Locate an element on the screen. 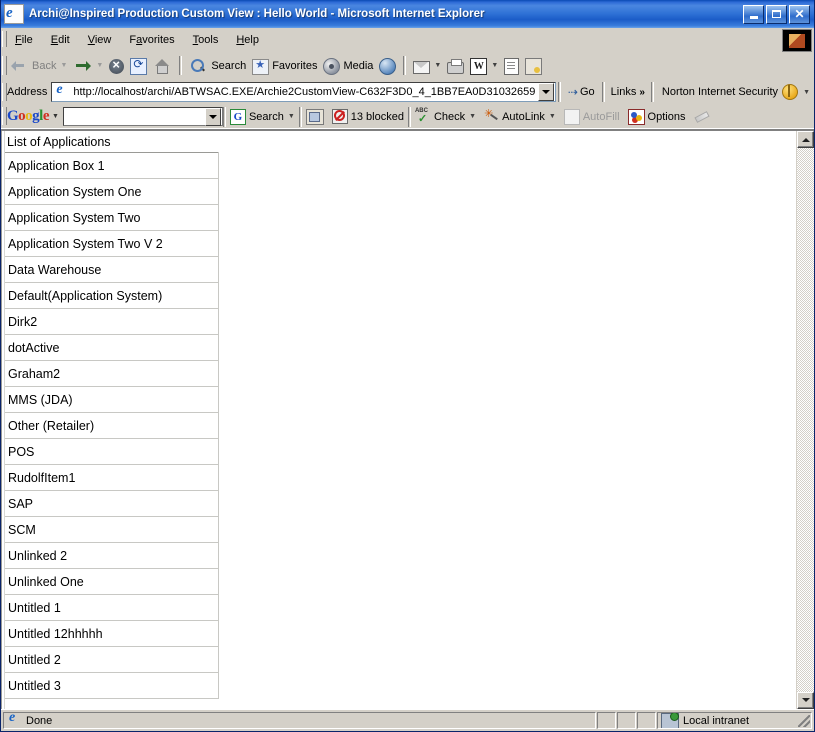  table-row: Application System Two V 2 is located at coordinates (111, 243).